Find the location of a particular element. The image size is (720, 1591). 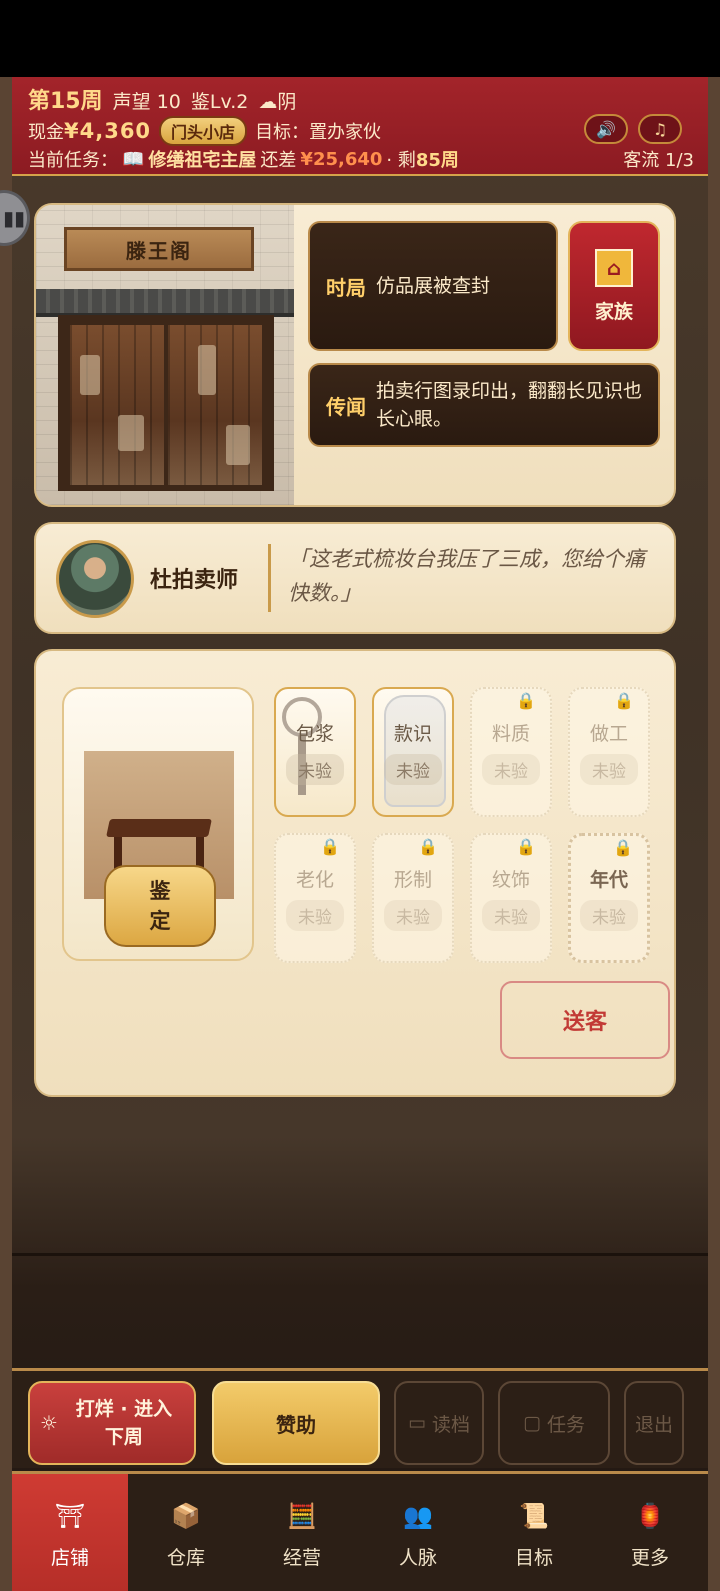

status-row-1: 第15周 声望 10 鉴Lv.2 ☁阴 is located at coordinates (162, 99).